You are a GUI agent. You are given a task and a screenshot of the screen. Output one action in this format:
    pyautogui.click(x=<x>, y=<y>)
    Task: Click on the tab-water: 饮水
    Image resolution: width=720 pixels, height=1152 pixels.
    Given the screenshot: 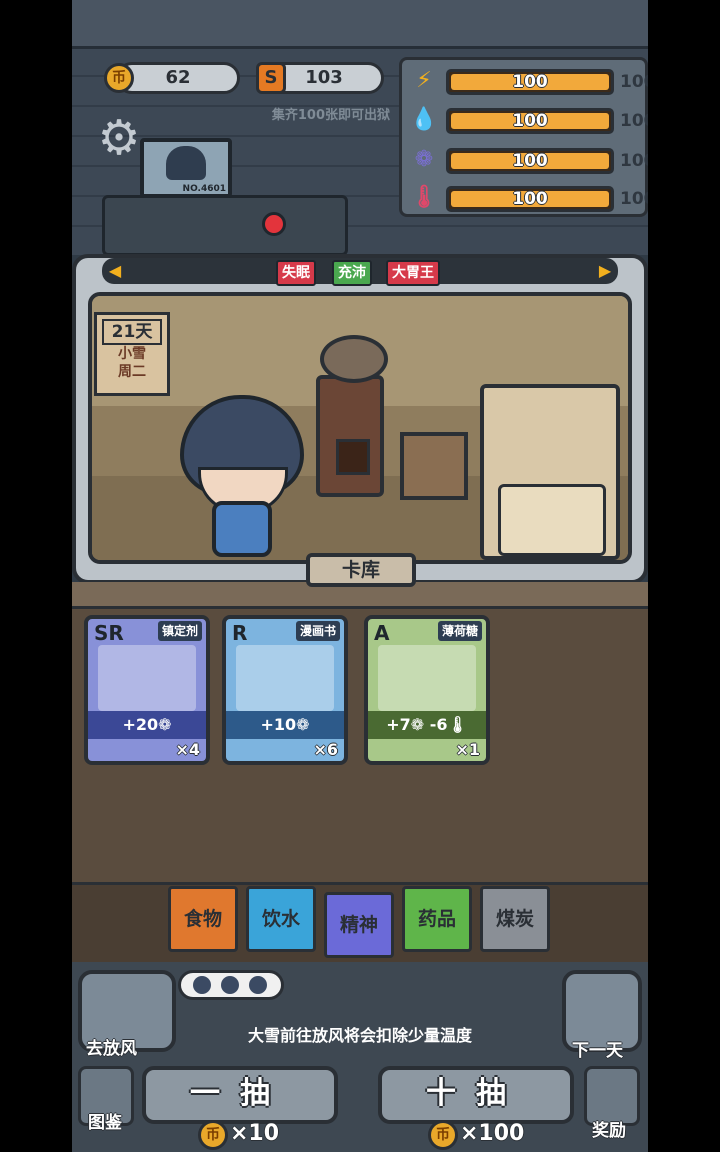 What is the action you would take?
    pyautogui.click(x=281, y=919)
    